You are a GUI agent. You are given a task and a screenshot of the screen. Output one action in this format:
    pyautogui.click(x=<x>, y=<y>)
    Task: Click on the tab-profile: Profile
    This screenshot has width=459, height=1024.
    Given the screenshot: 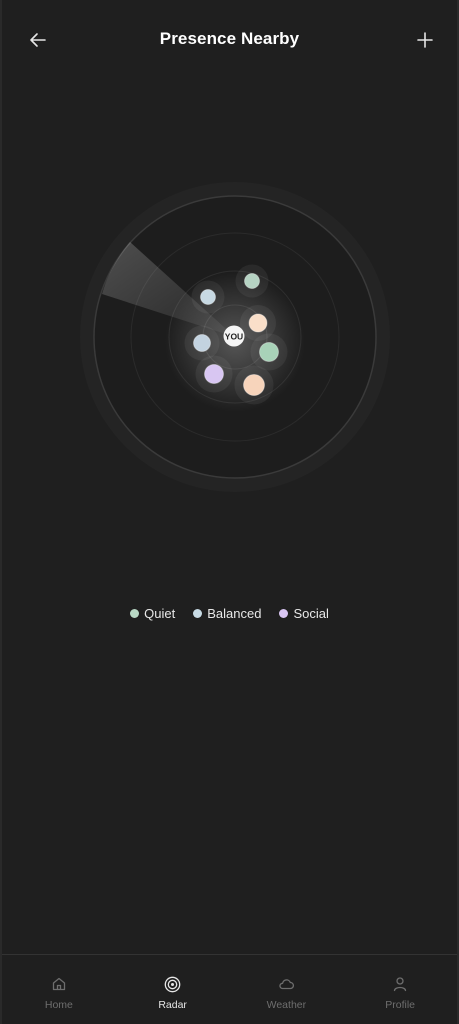 What is the action you would take?
    pyautogui.click(x=400, y=989)
    